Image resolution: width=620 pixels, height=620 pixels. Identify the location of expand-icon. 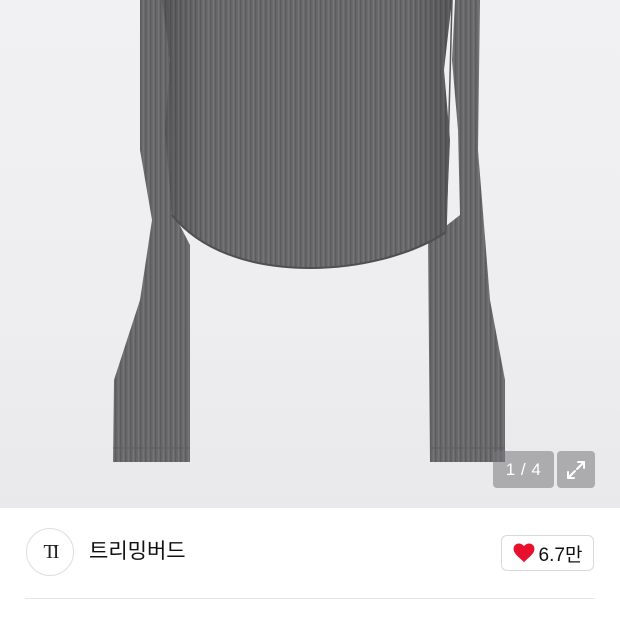
(576, 469).